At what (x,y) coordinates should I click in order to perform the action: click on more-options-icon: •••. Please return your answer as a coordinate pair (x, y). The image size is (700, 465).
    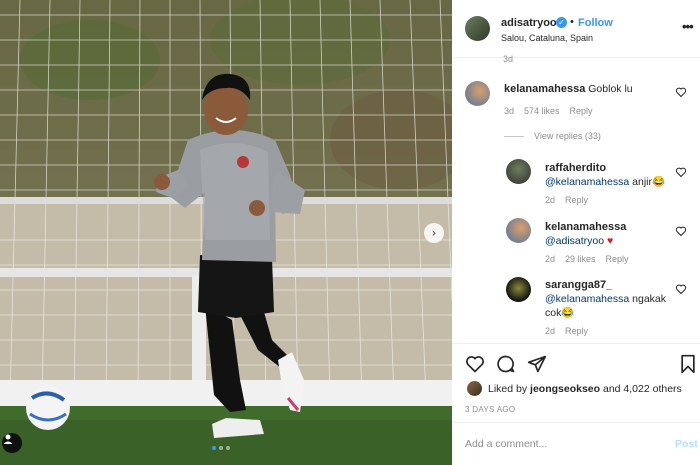
    Looking at the image, I should click on (688, 26).